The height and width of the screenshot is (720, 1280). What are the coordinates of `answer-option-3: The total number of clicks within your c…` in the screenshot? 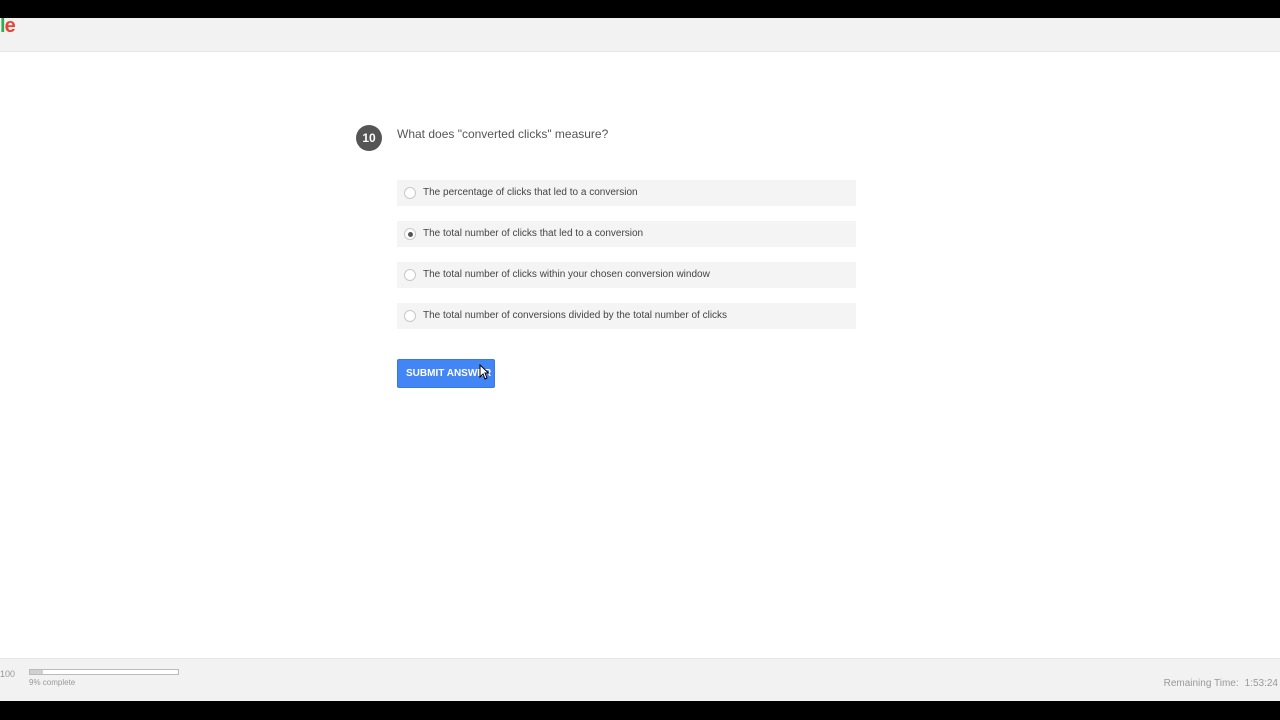 It's located at (626, 275).